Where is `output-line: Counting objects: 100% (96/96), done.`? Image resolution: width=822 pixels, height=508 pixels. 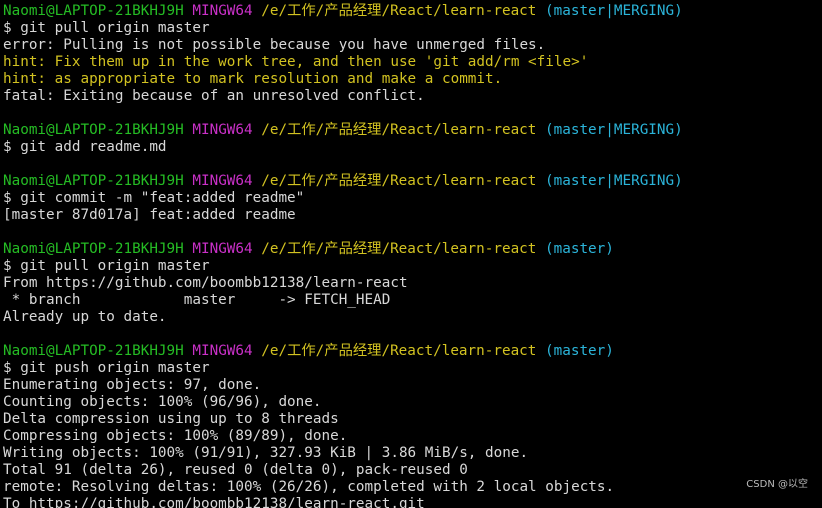 output-line: Counting objects: 100% (96/96), done. is located at coordinates (162, 402).